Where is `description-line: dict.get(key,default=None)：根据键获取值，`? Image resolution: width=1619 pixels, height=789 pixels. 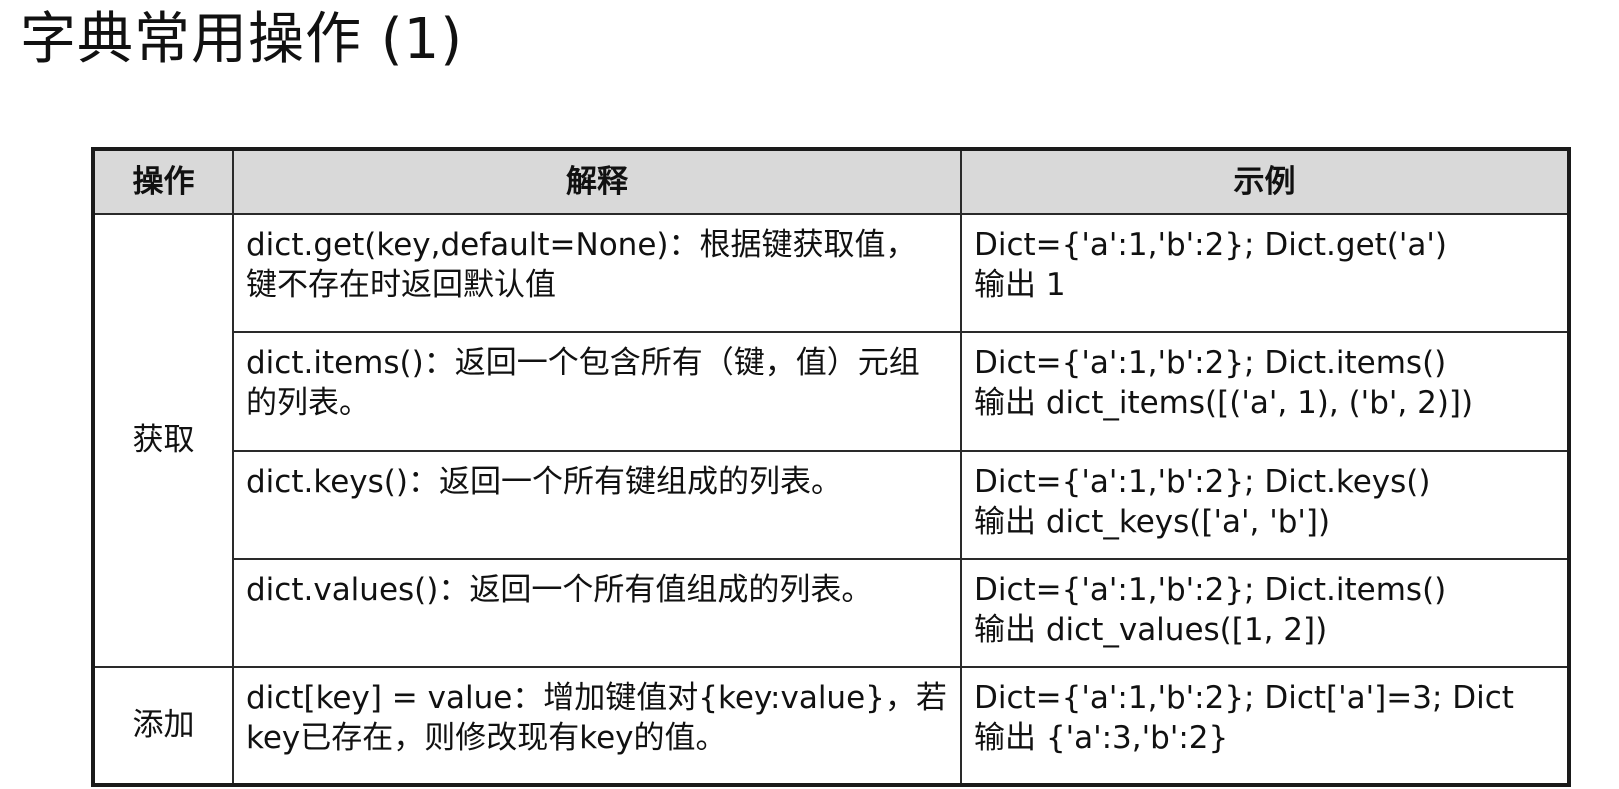
description-line: dict.get(key,default=None)：根据键获取值， is located at coordinates (581, 245).